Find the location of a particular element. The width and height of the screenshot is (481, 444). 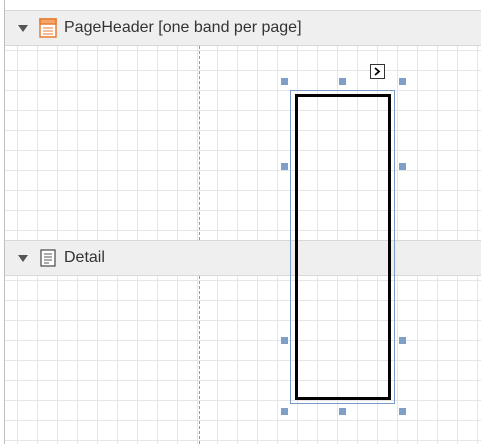

resize-handle-bottom is located at coordinates (342, 411).